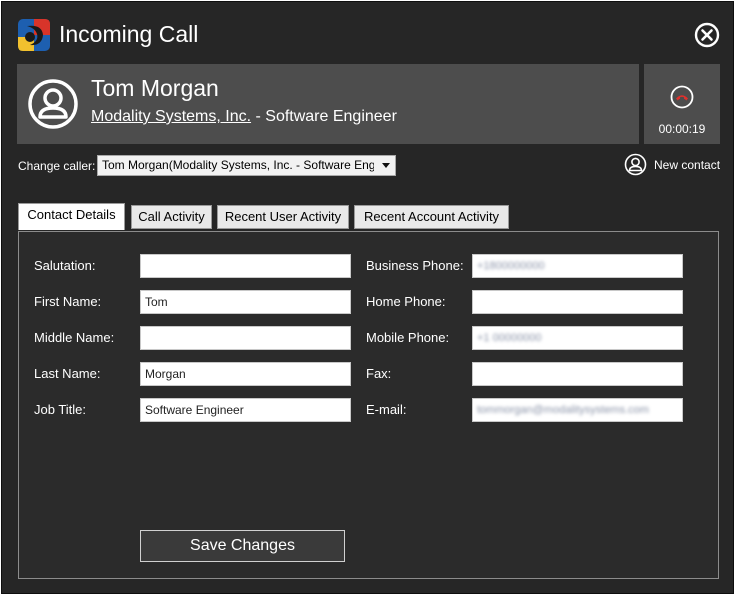  Describe the element at coordinates (67, 373) in the screenshot. I see `last-name-label: Last Name:` at that location.